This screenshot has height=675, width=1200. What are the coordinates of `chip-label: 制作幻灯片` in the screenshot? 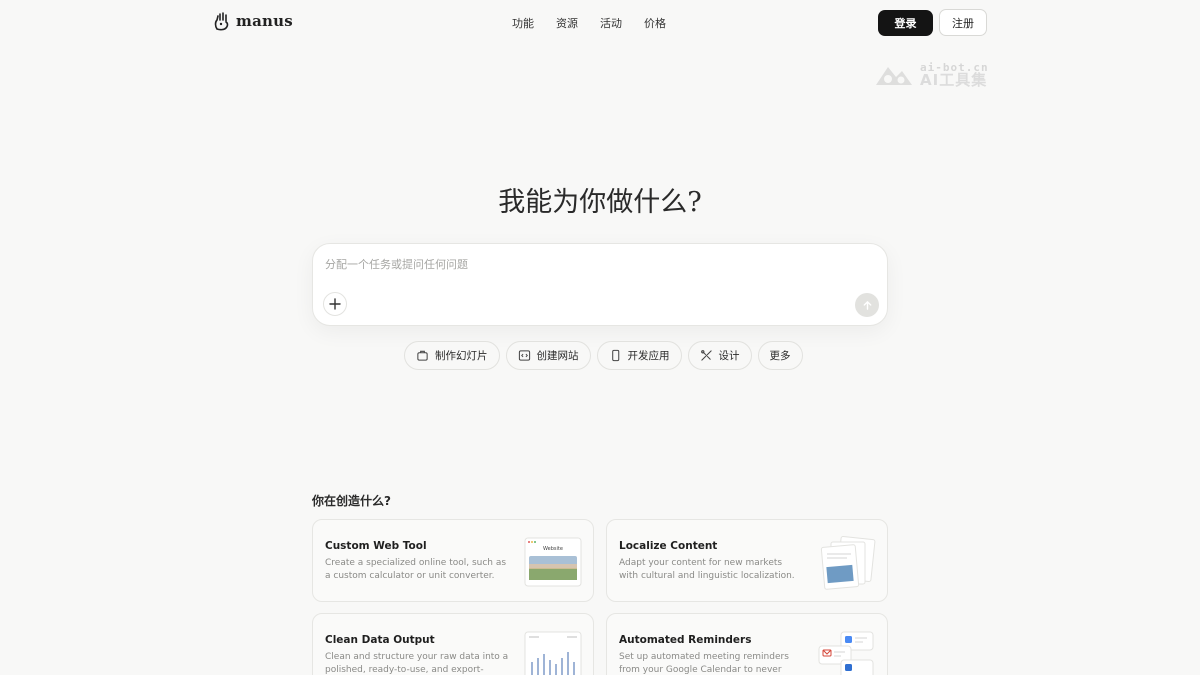 It's located at (461, 356).